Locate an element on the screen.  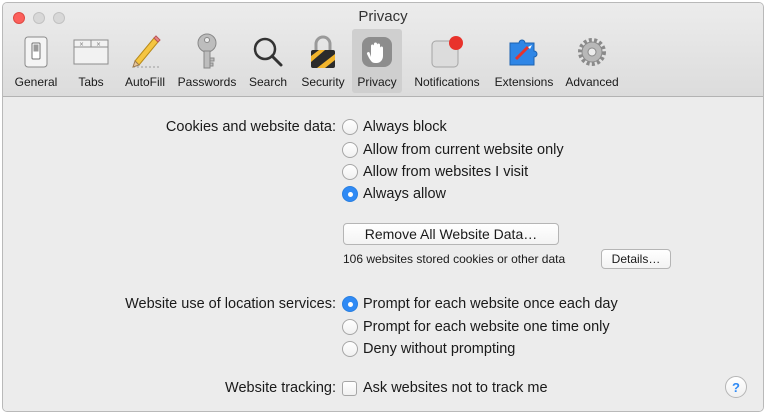
checkbox-label: Ask websites not to track me is located at coordinates (455, 388).